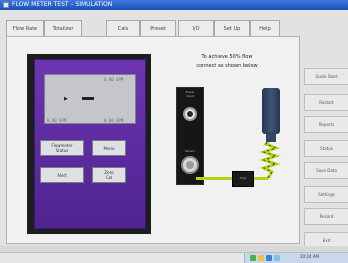  What do you see at coordinates (227, 57) in the screenshot?
I see `instruction-line-1: To achieve 50% flow` at bounding box center [227, 57].